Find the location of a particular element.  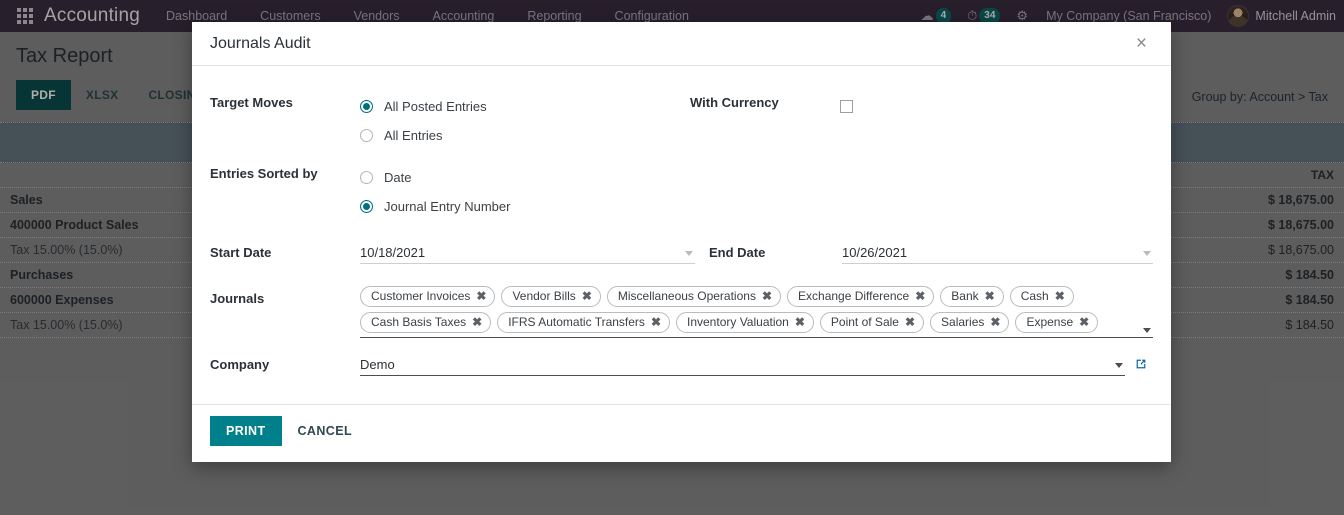

journal-tag: Inventory Valuation ✖ is located at coordinates (745, 322).